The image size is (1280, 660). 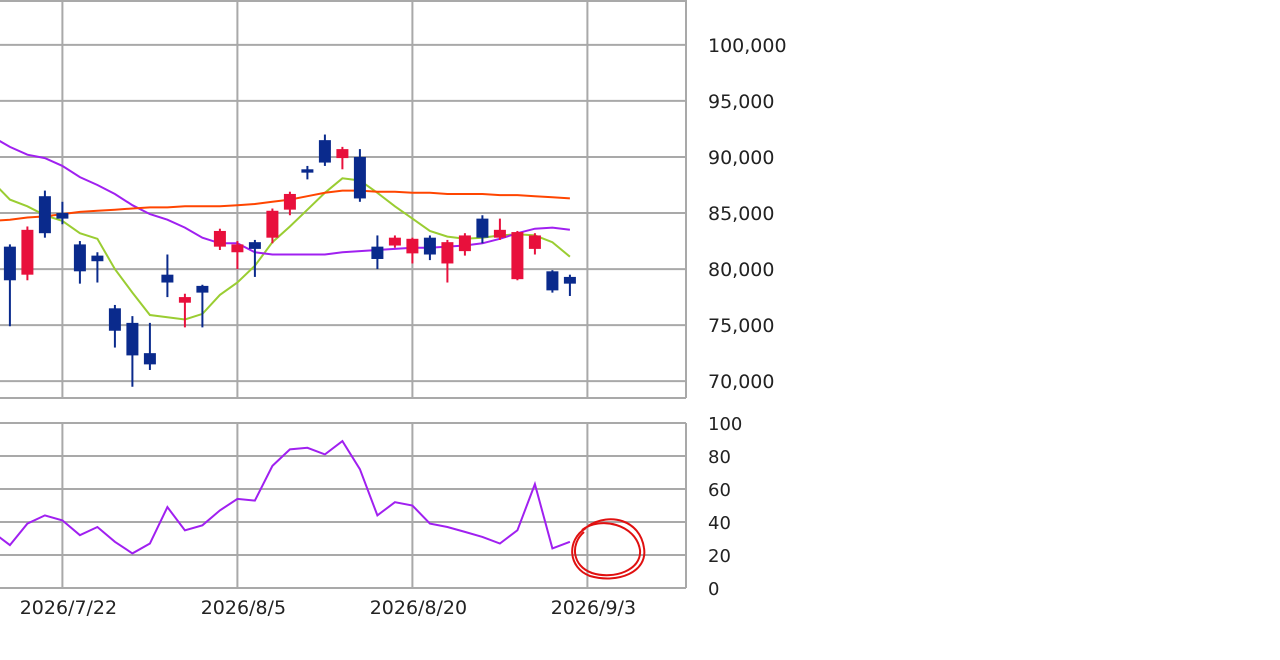 What do you see at coordinates (68, 608) in the screenshot?
I see `x-tick-label: 2026/7/22` at bounding box center [68, 608].